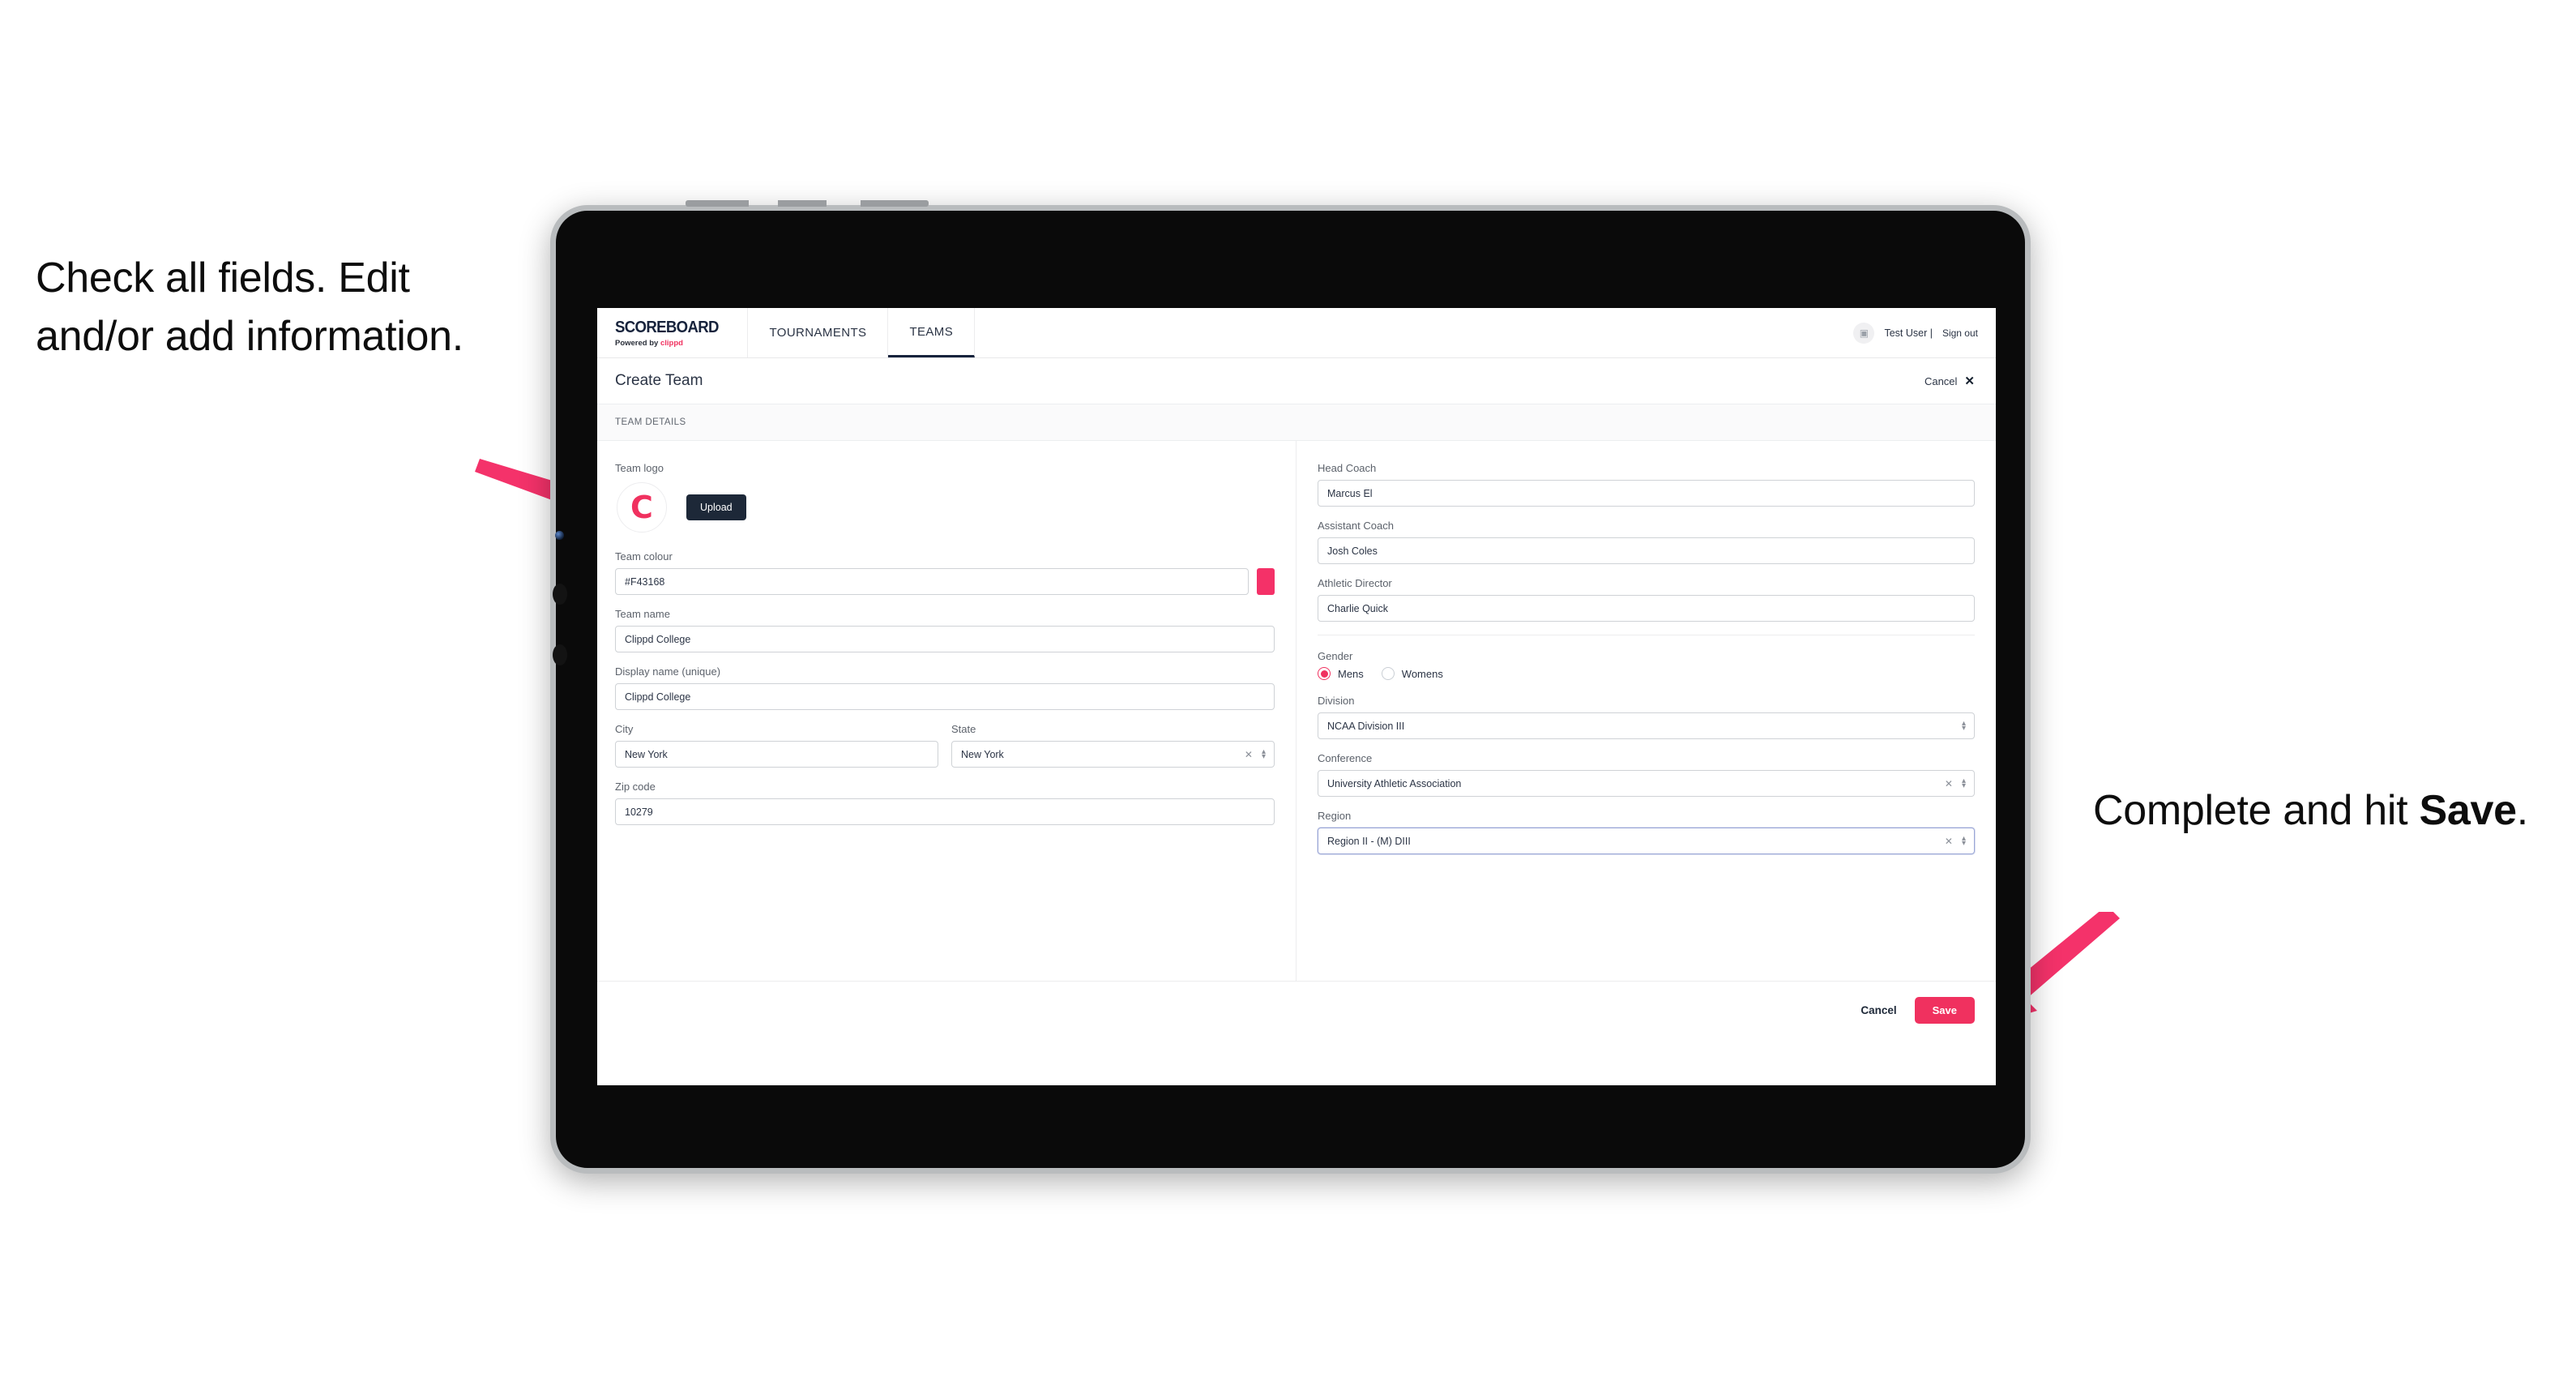 Image resolution: width=2576 pixels, height=1386 pixels. I want to click on zip-code-field: Zip code 10279, so click(945, 803).